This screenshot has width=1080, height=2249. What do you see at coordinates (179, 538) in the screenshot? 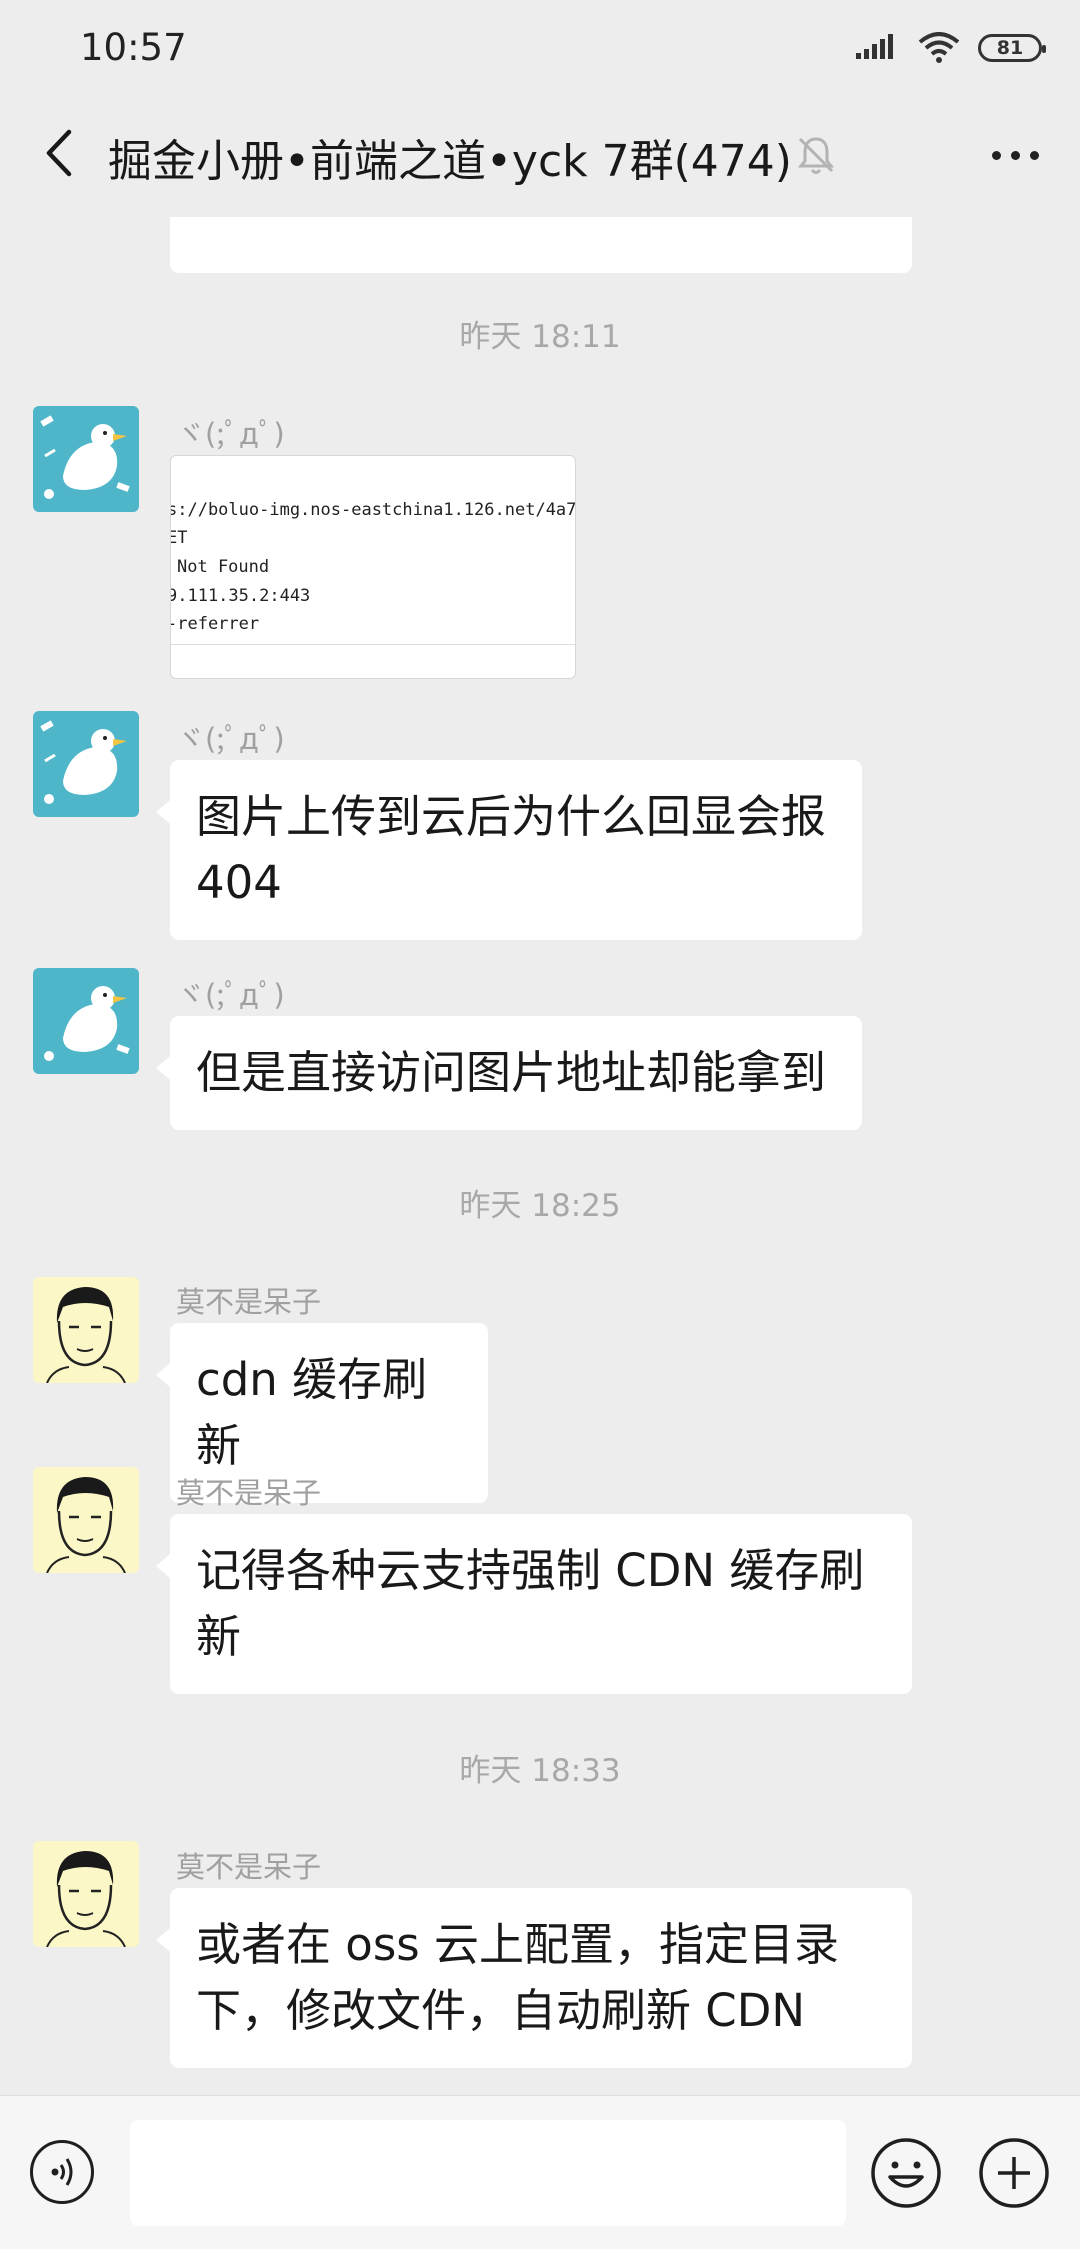
I see `image-text-line: ET` at bounding box center [179, 538].